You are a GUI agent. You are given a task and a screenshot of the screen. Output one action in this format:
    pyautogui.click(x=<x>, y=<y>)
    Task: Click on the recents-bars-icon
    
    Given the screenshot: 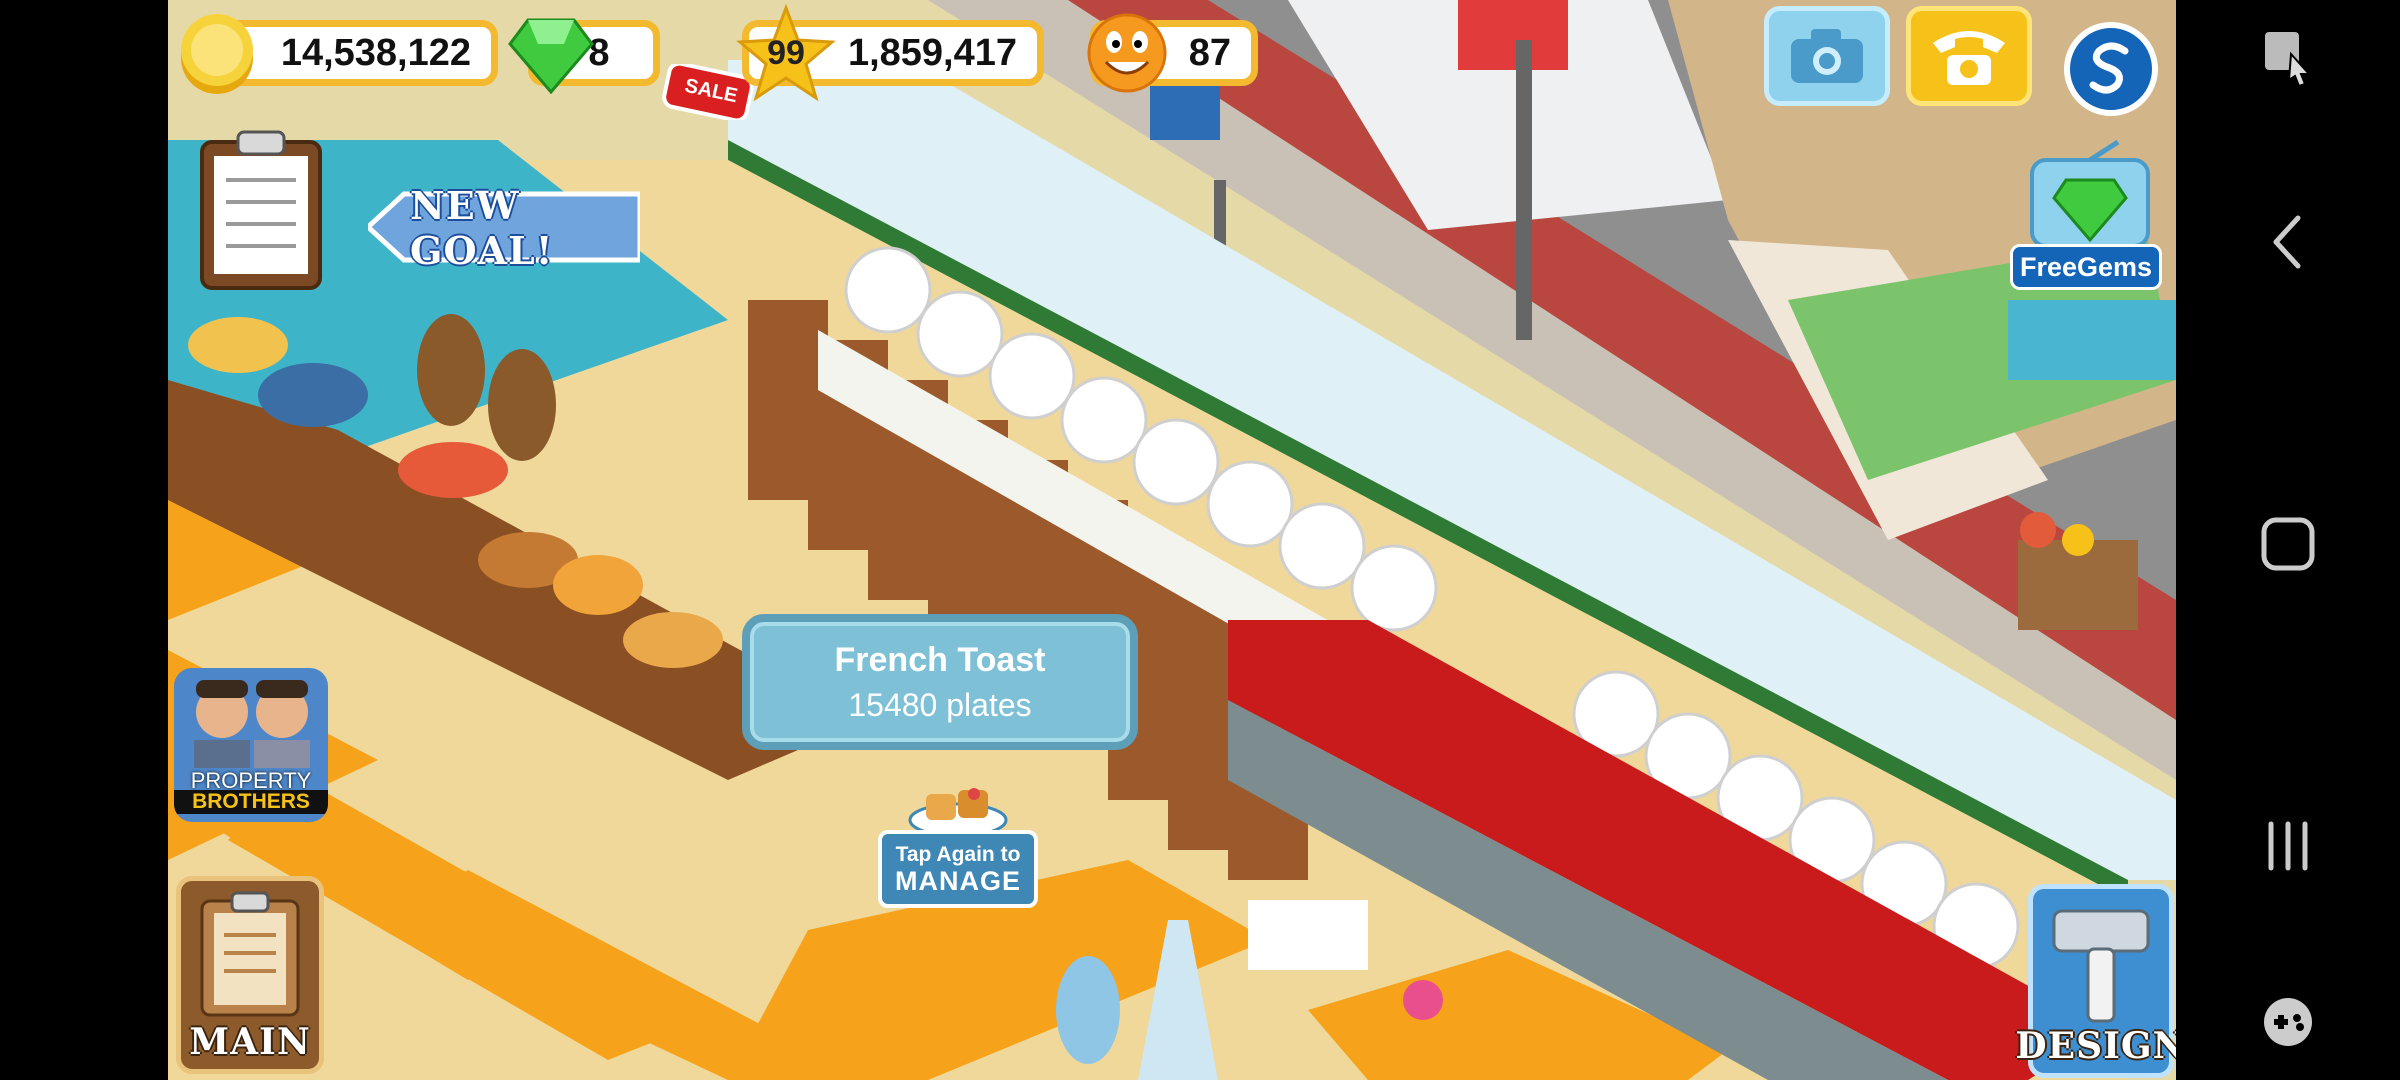 What is the action you would take?
    pyautogui.click(x=2288, y=846)
    